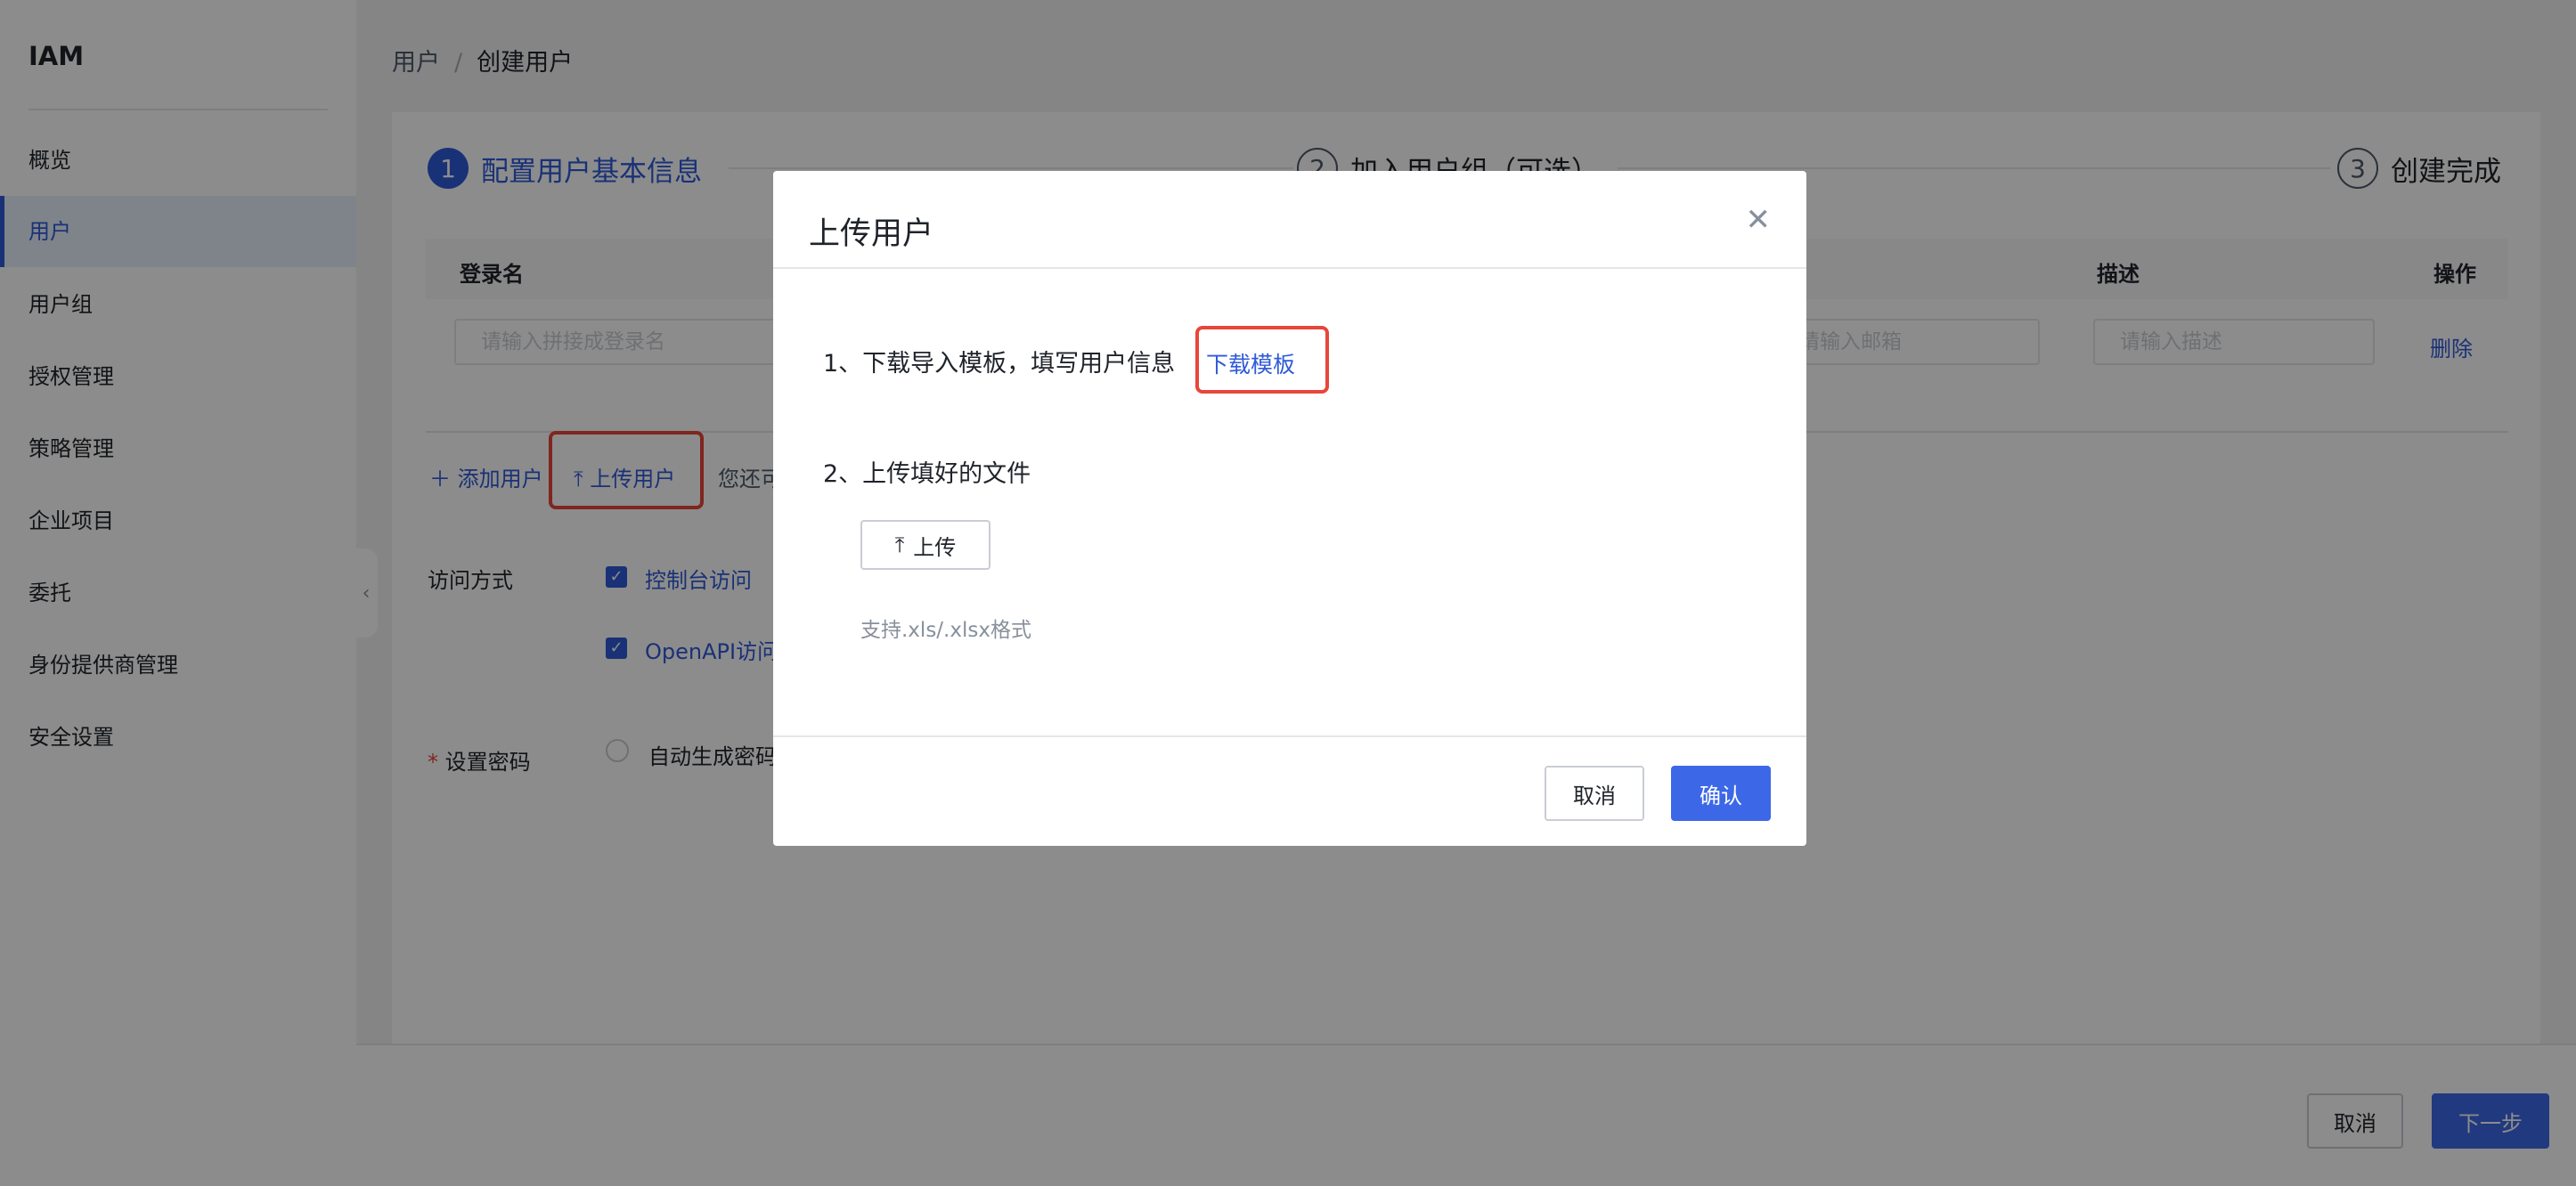 This screenshot has height=1186, width=2576. What do you see at coordinates (1262, 360) in the screenshot?
I see `highlight-box` at bounding box center [1262, 360].